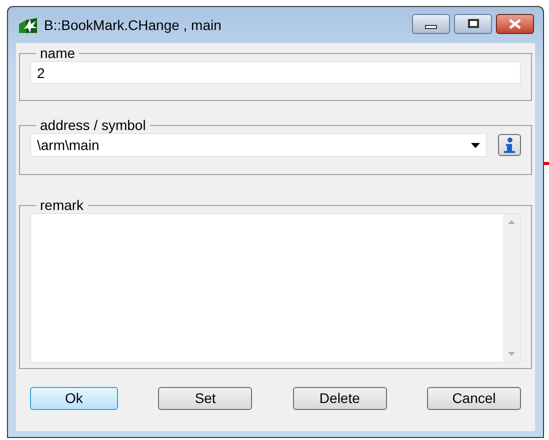  I want to click on close-icon, so click(515, 23).